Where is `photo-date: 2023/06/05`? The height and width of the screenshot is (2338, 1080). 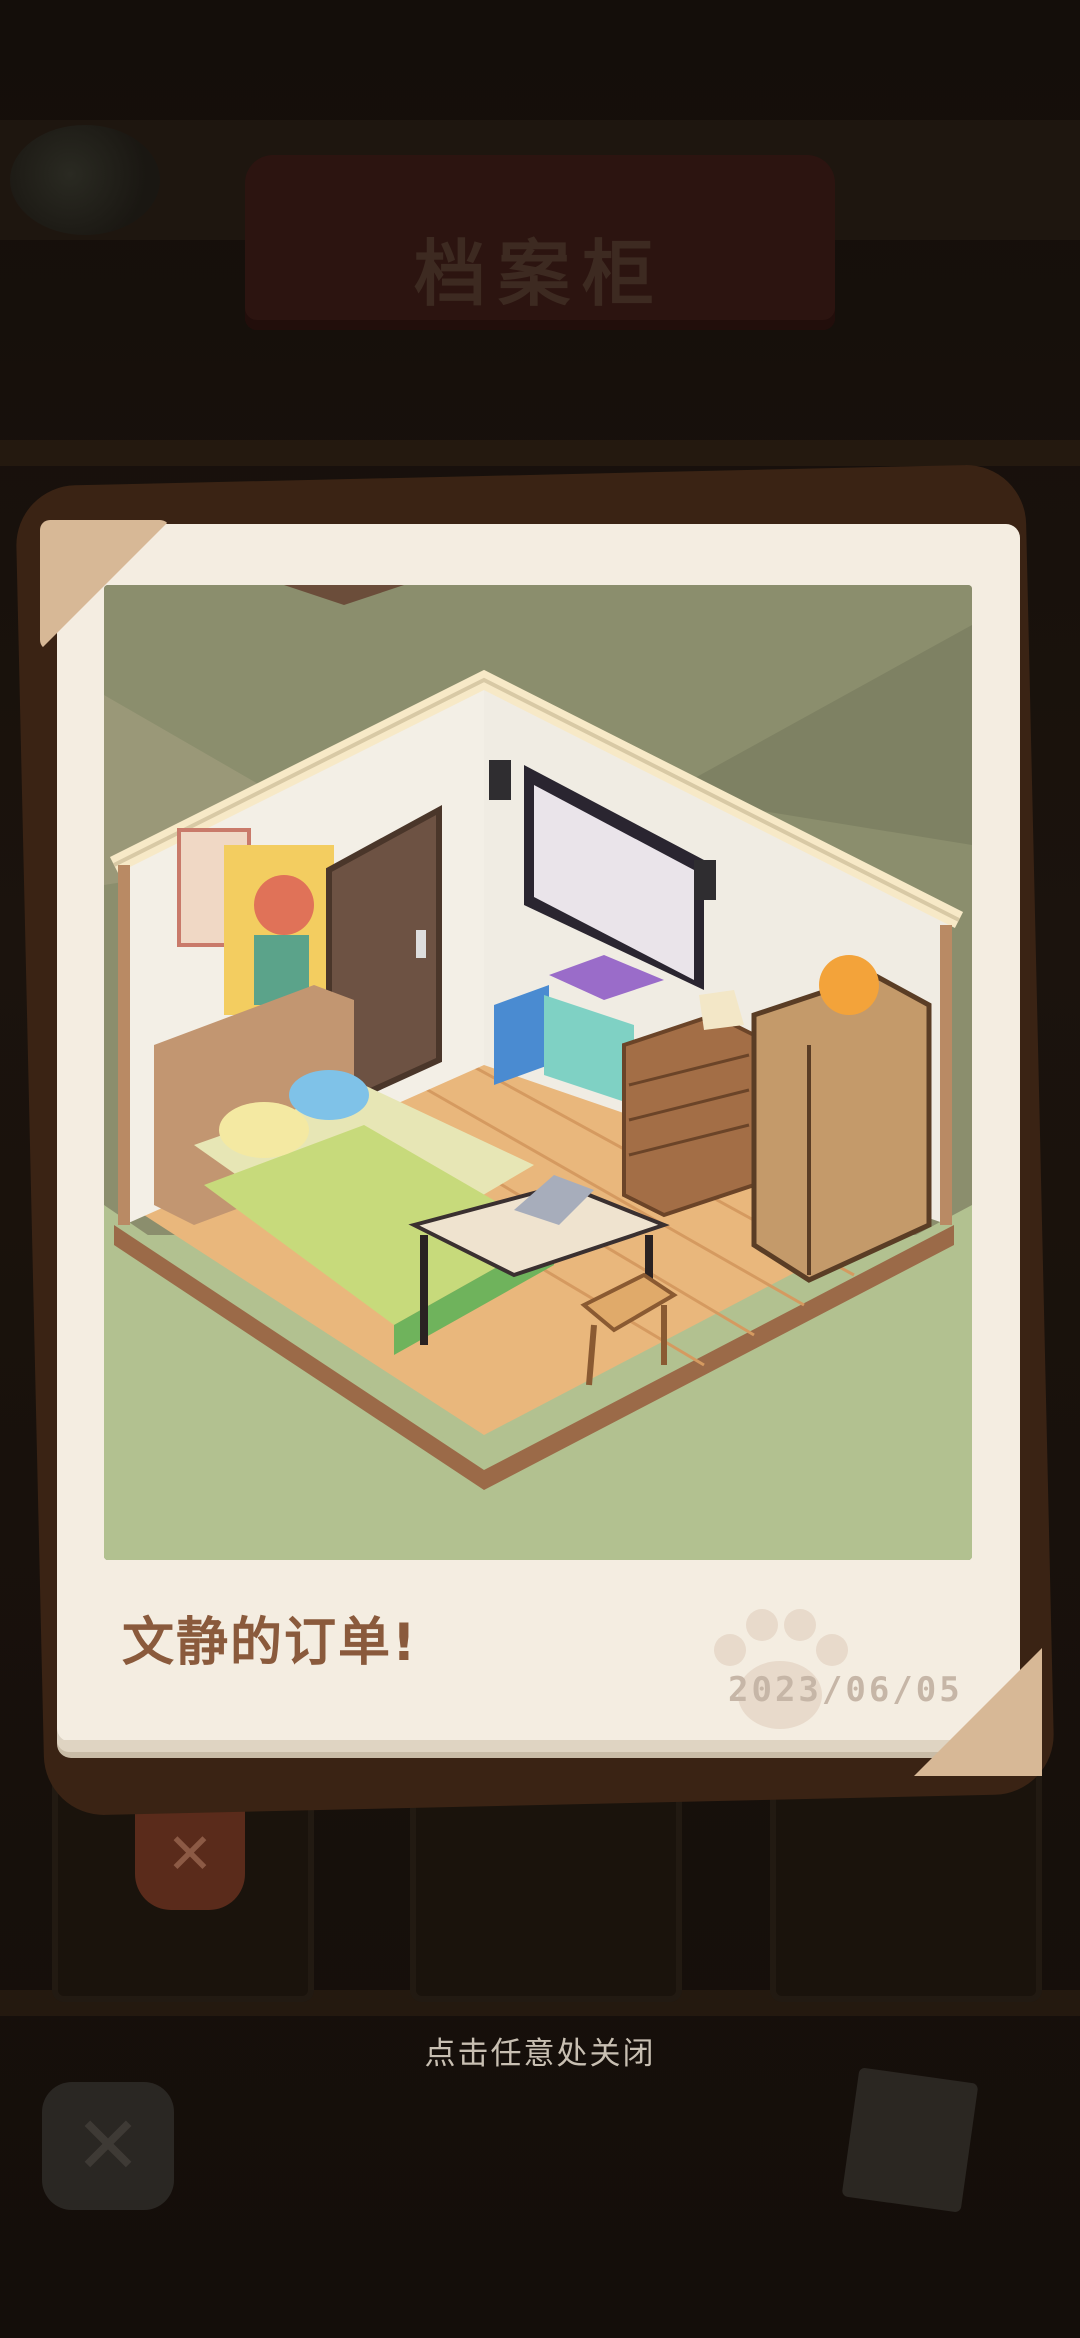 photo-date: 2023/06/05 is located at coordinates (845, 1690).